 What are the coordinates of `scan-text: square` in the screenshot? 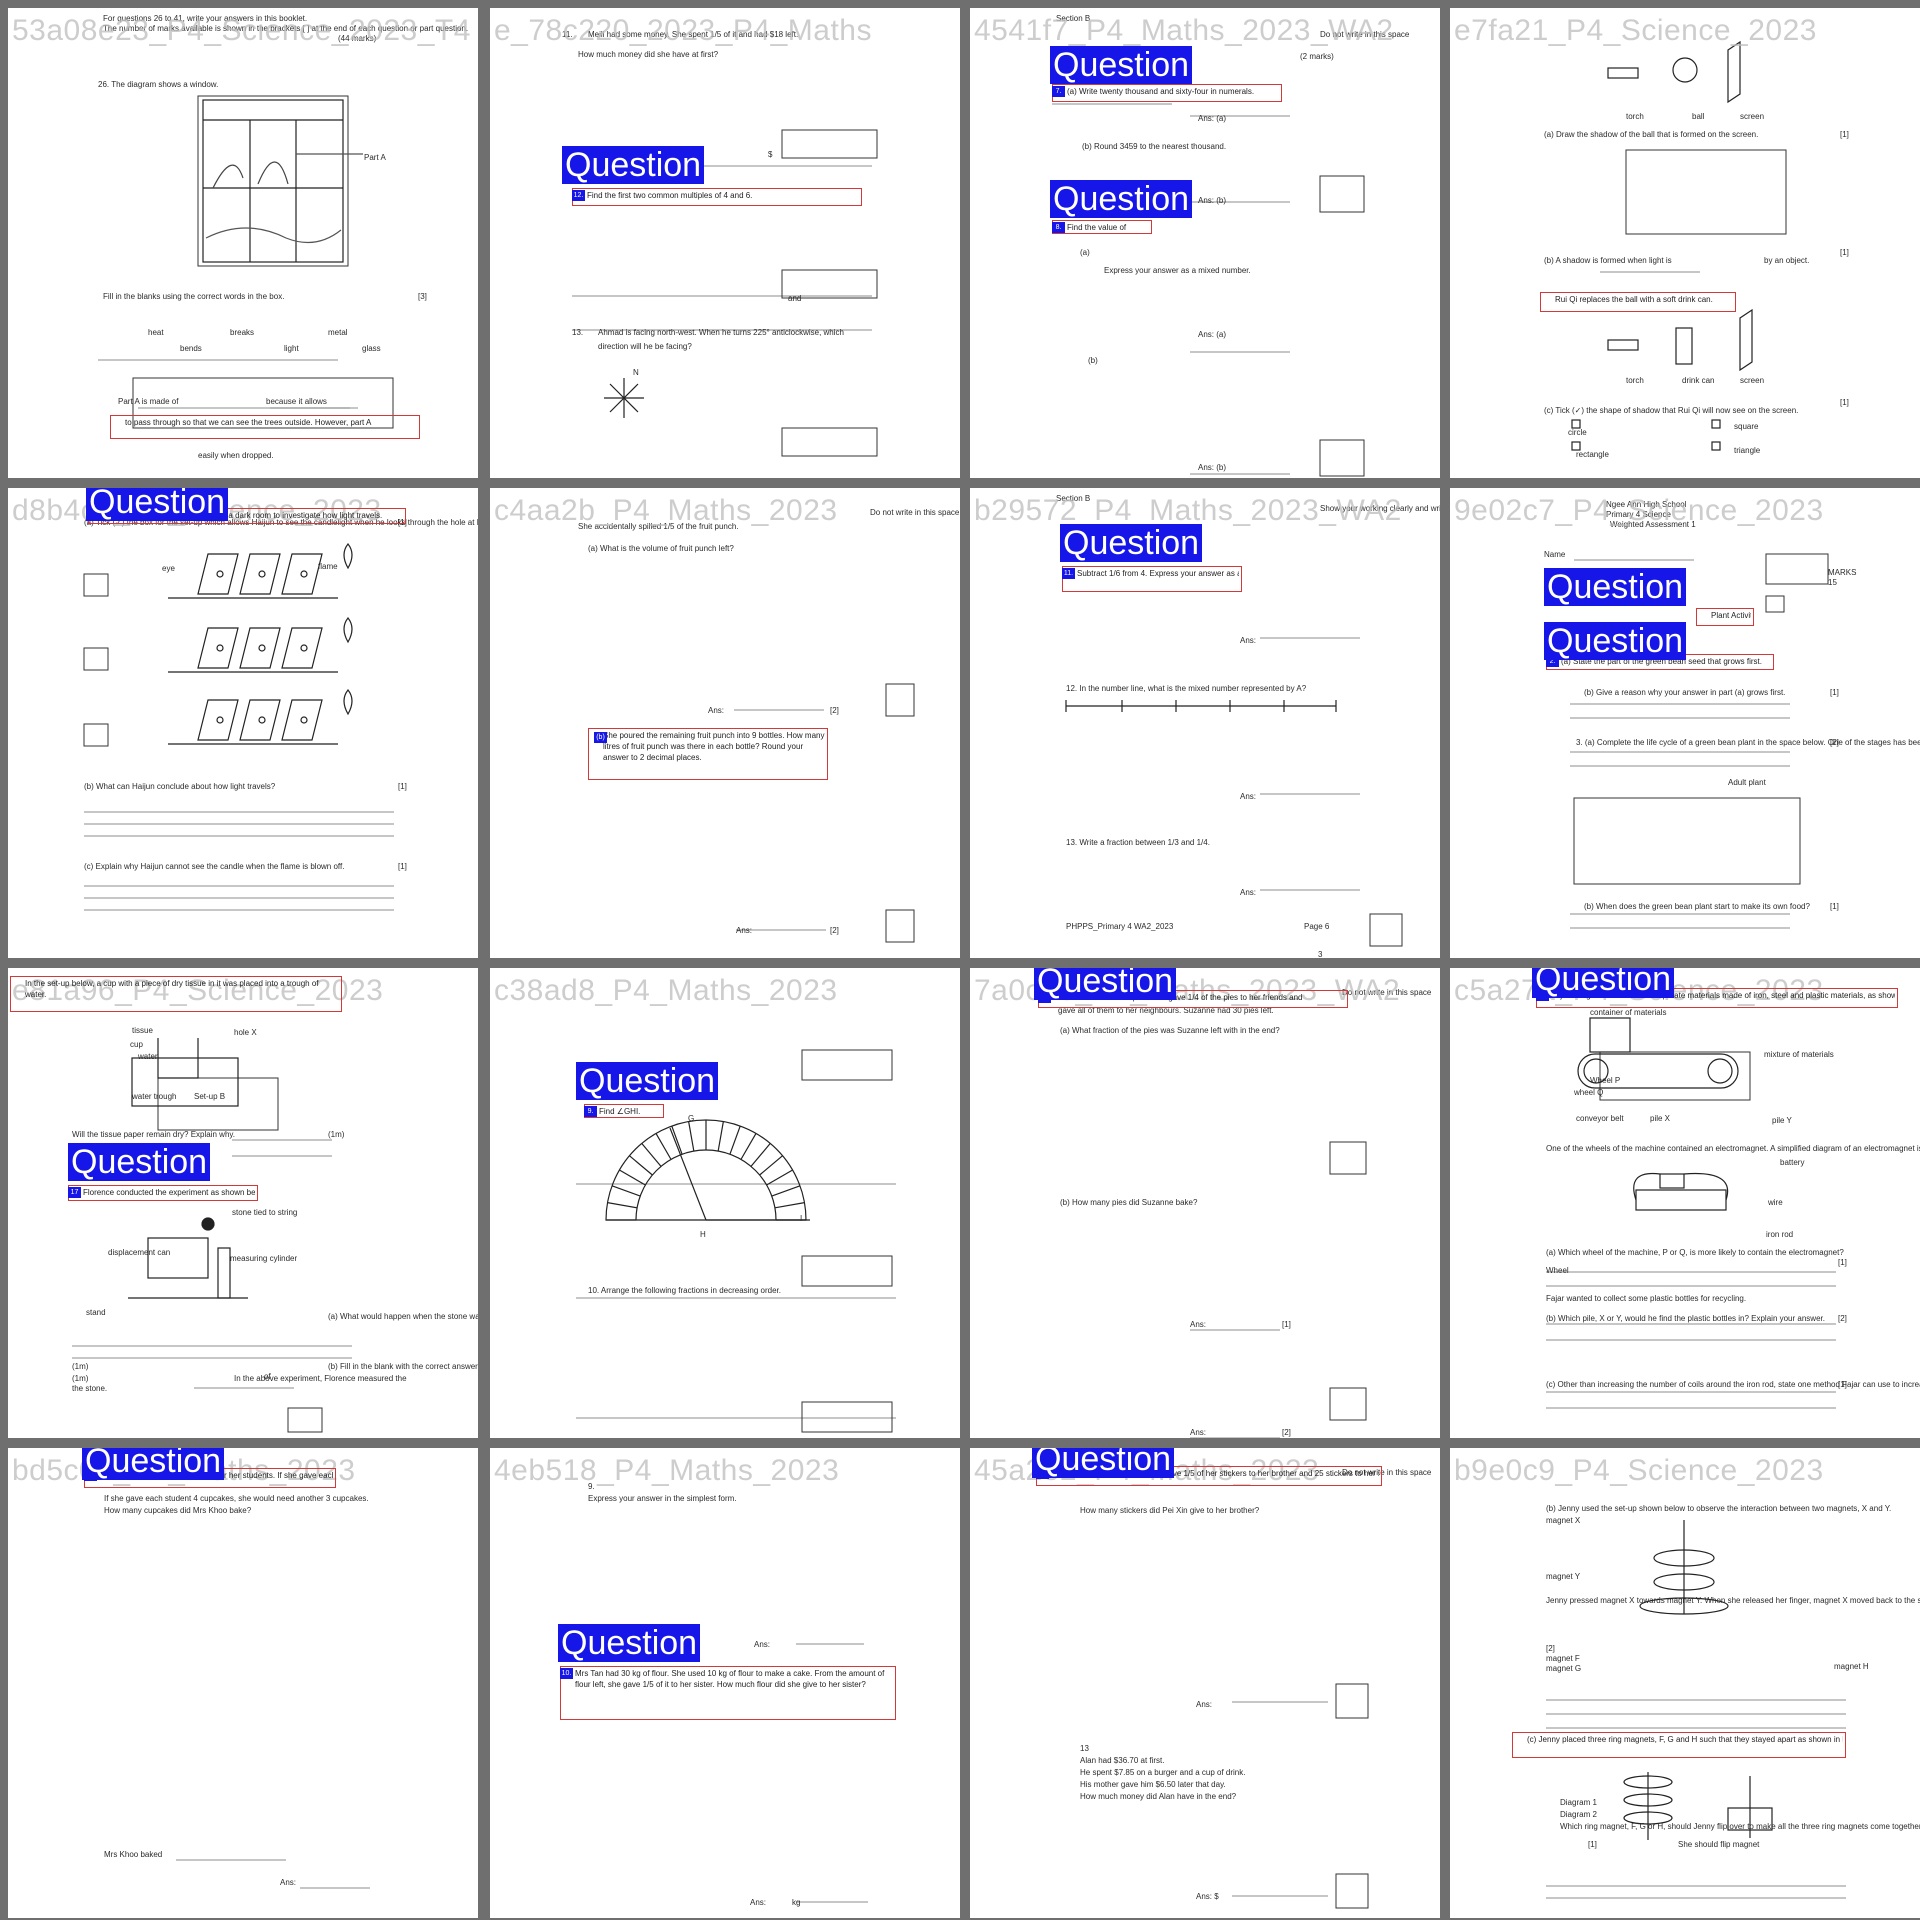 It's located at (1746, 426).